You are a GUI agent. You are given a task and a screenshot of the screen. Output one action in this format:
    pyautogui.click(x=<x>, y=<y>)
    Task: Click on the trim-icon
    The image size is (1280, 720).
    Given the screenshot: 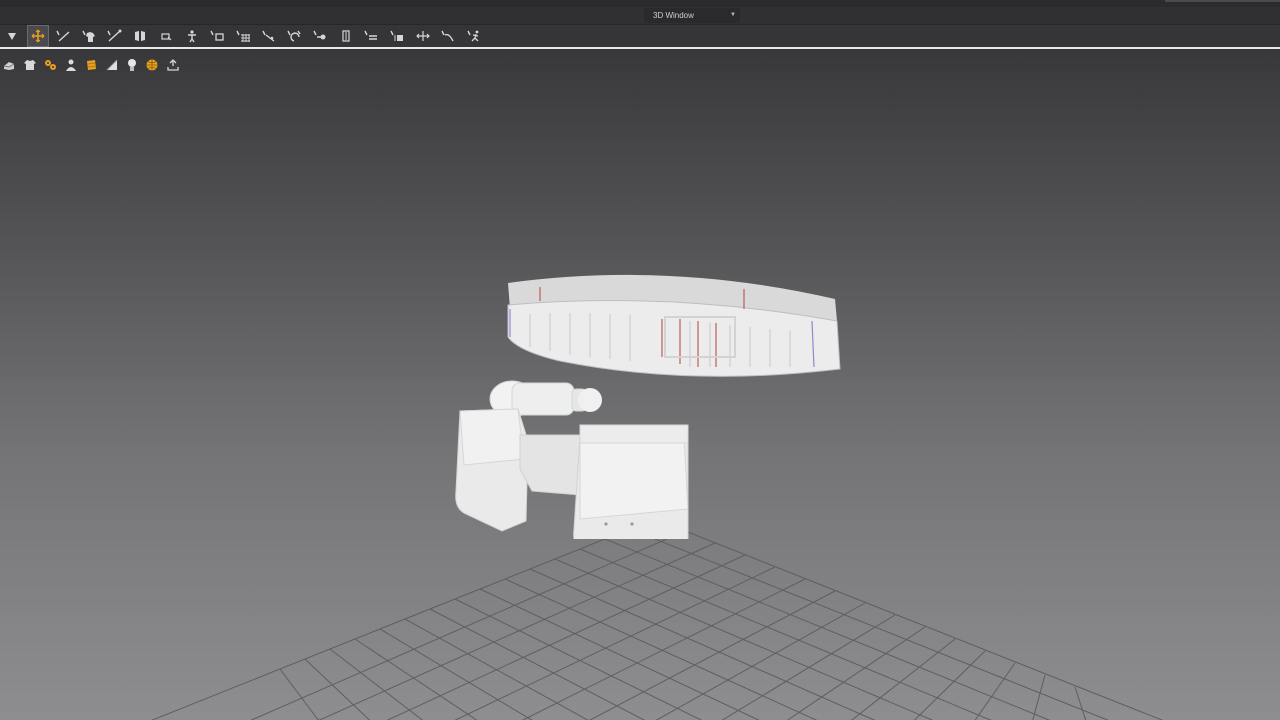 What is the action you would take?
    pyautogui.click(x=320, y=36)
    